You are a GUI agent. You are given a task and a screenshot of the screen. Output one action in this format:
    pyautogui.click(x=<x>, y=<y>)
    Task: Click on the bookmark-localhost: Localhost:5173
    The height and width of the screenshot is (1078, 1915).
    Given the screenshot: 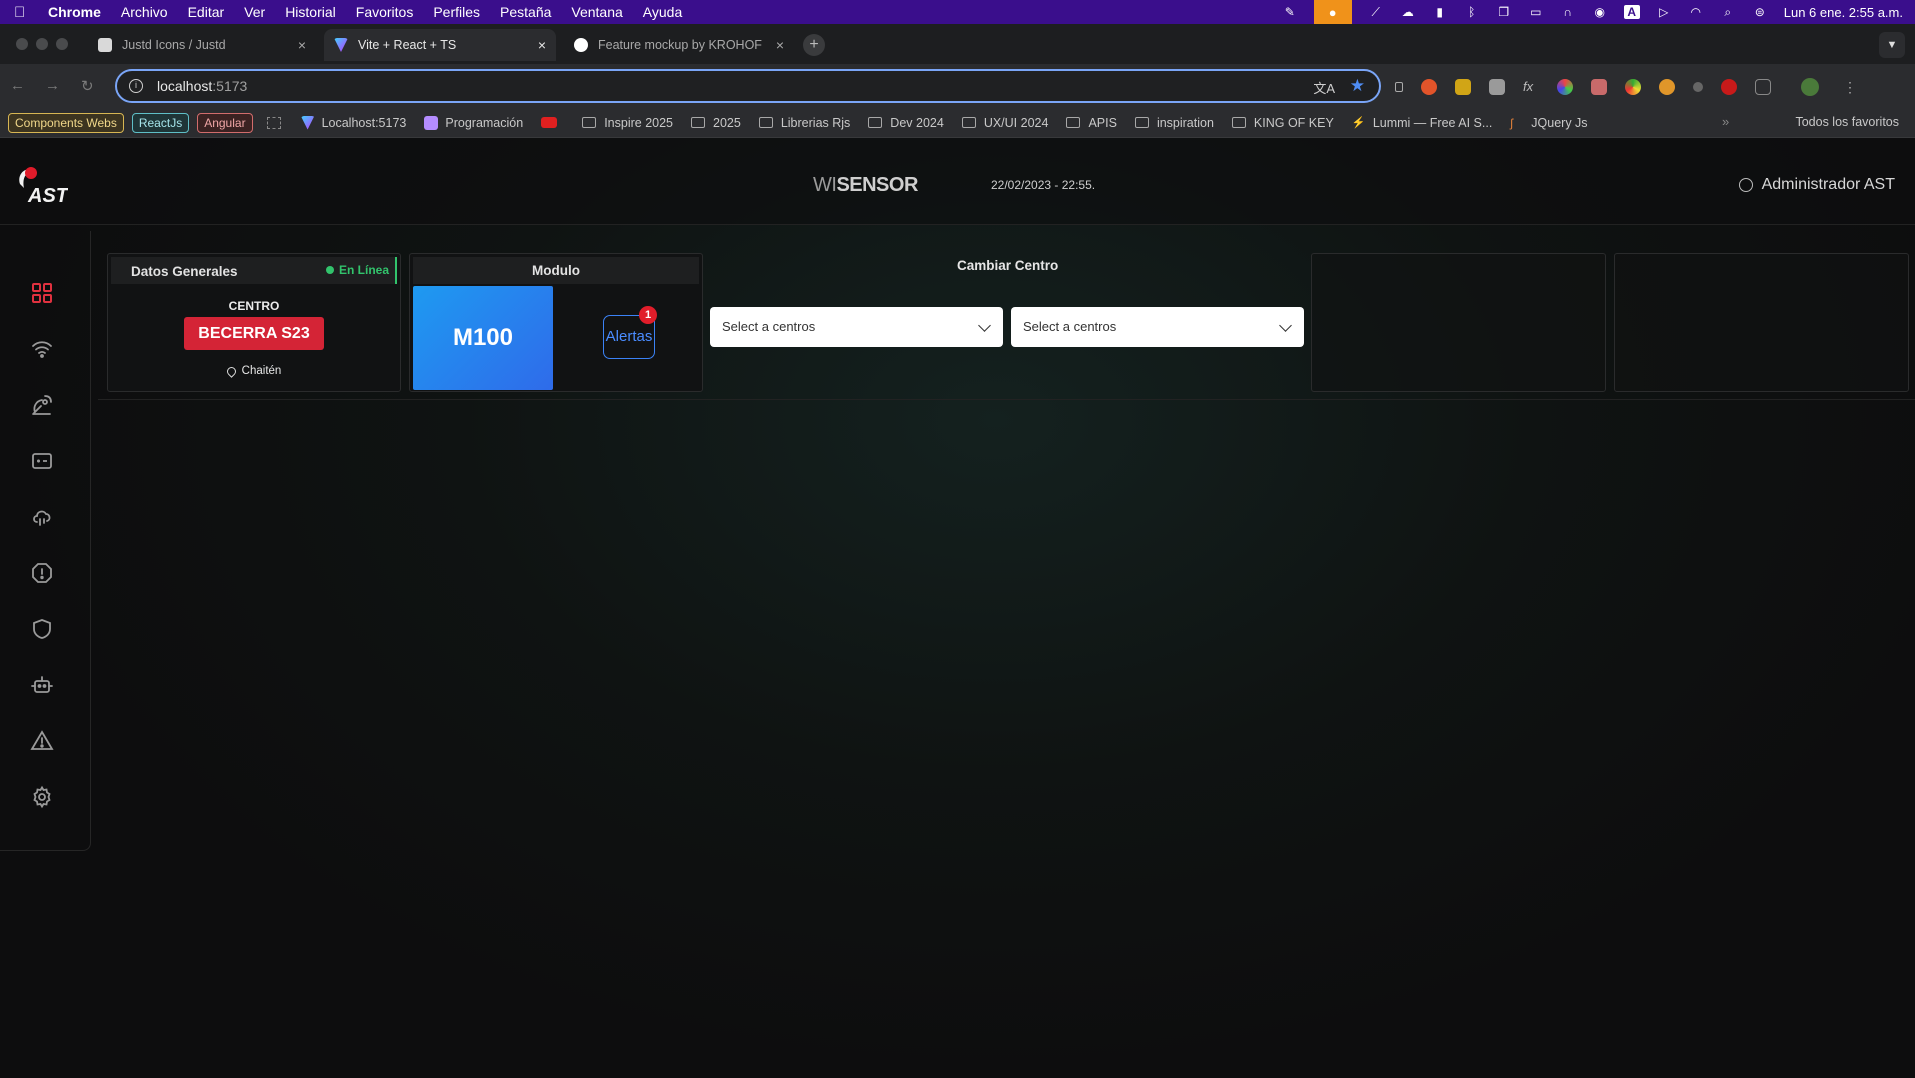 What is the action you would take?
    pyautogui.click(x=353, y=122)
    